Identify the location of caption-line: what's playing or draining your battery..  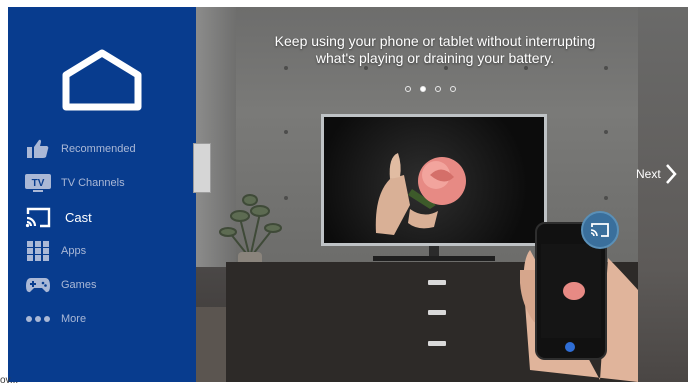
(435, 58).